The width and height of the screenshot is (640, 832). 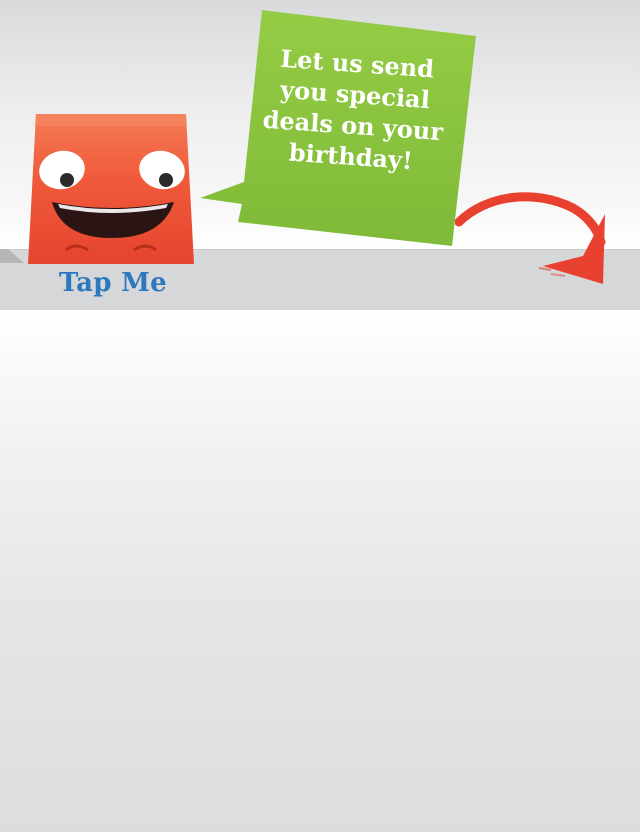 I want to click on mascot-button, so click(x=111, y=190).